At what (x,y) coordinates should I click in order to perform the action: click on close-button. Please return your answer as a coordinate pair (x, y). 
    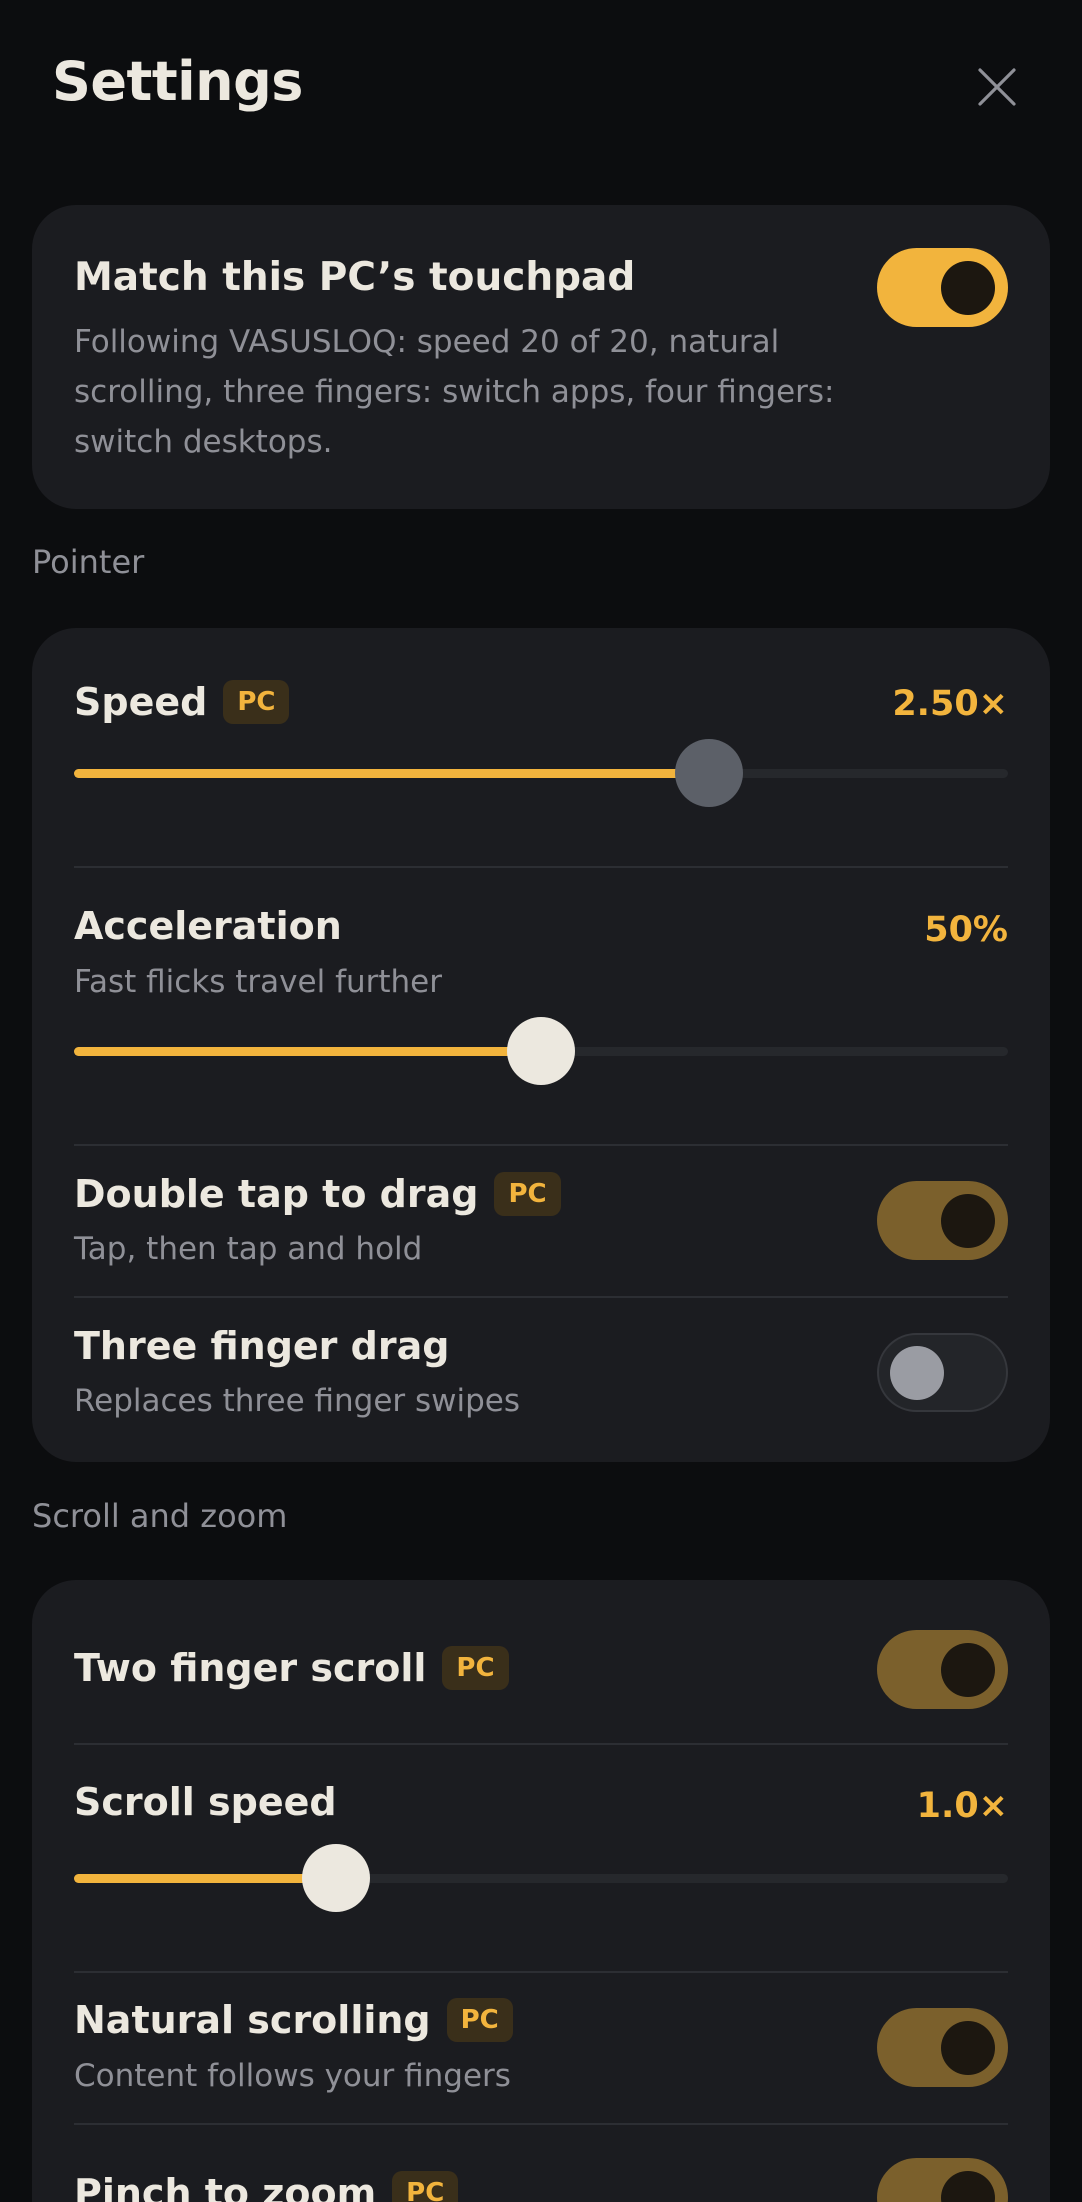
    Looking at the image, I should click on (997, 87).